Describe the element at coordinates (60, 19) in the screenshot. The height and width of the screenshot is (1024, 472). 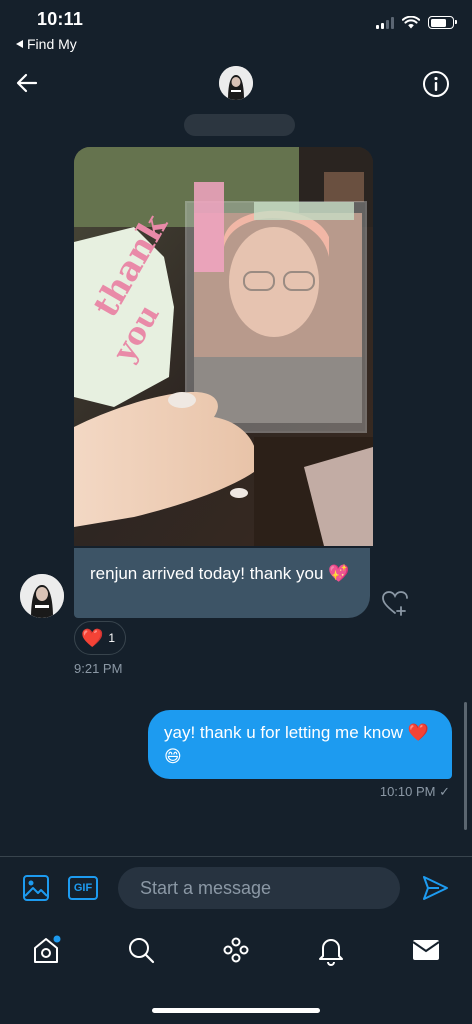
I see `status-time: 10:11` at that location.